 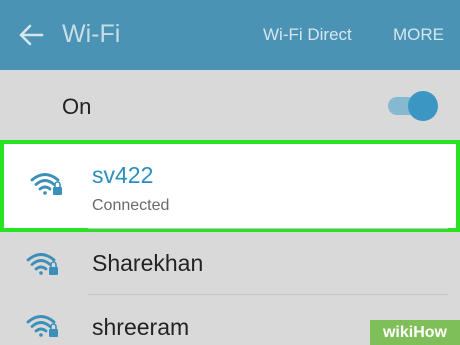 What do you see at coordinates (418, 35) in the screenshot?
I see `more-button: MORE` at bounding box center [418, 35].